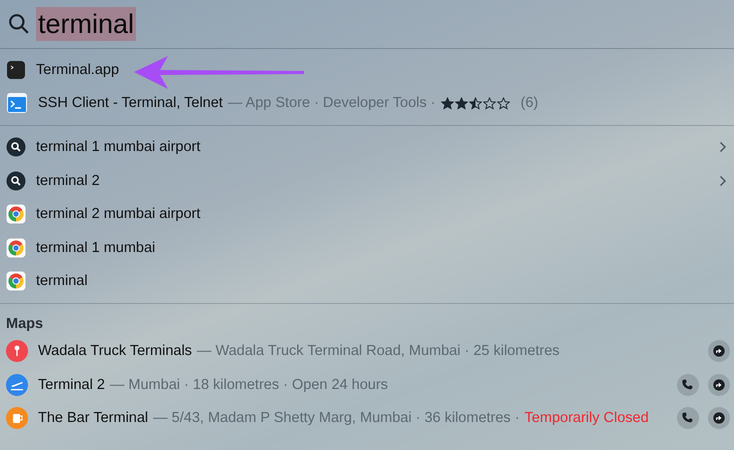 This screenshot has height=450, width=734. I want to click on result-subtitle: — App Store · Developer Tools ·, so click(332, 103).